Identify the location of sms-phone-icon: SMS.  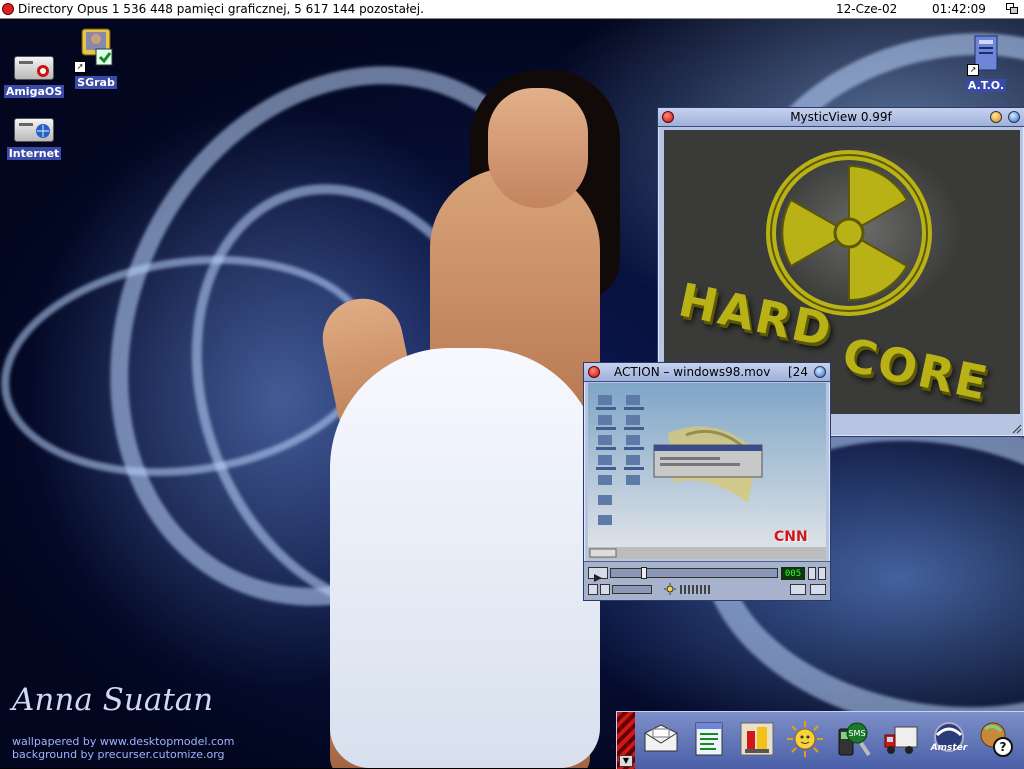
(853, 739).